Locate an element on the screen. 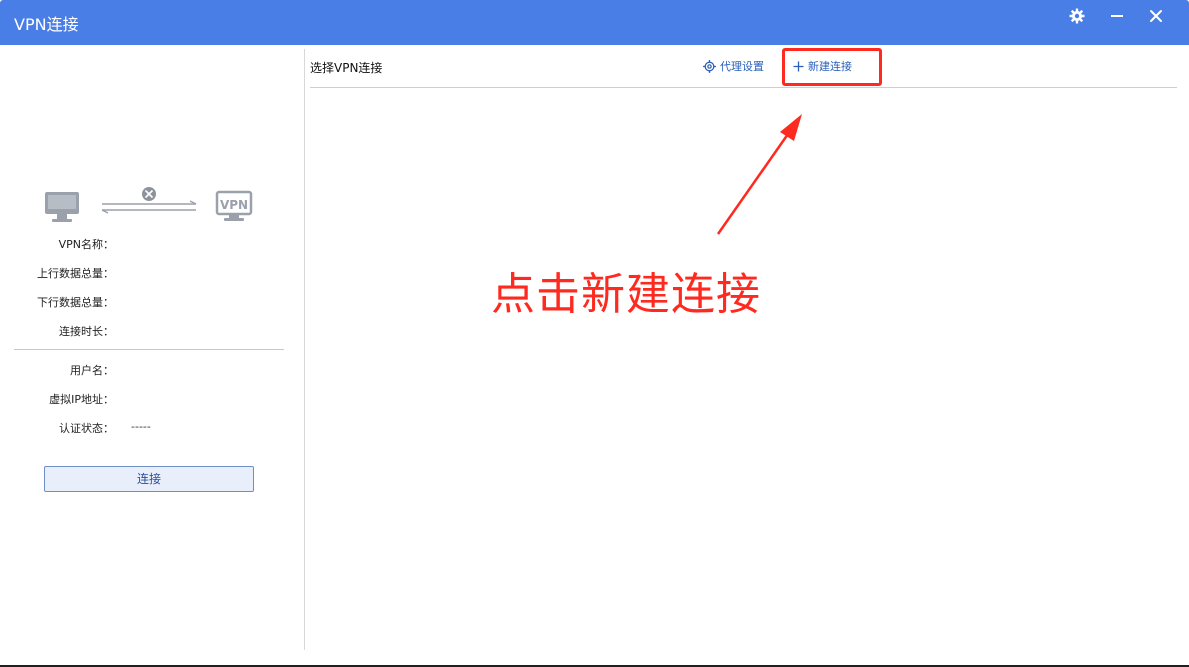 The image size is (1189, 667). info-row-download-total: 下行数据总量： is located at coordinates (150, 302).